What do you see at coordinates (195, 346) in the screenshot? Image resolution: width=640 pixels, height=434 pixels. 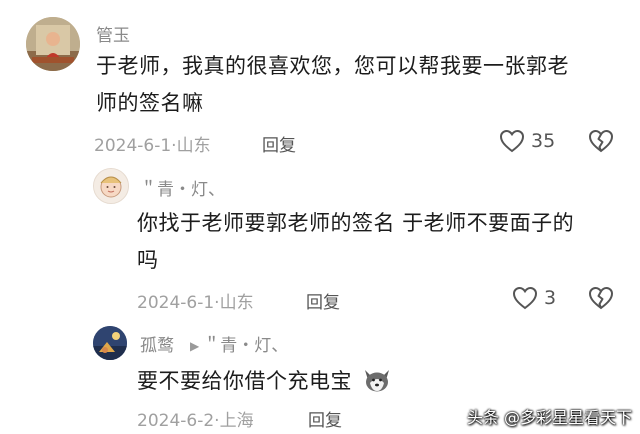 I see `caret-right-icon: ▶` at bounding box center [195, 346].